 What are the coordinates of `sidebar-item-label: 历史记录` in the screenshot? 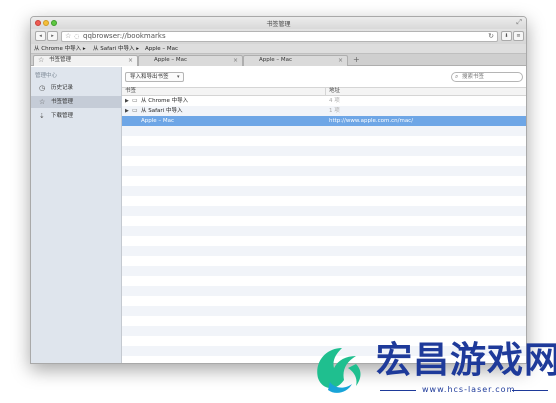 It's located at (62, 88).